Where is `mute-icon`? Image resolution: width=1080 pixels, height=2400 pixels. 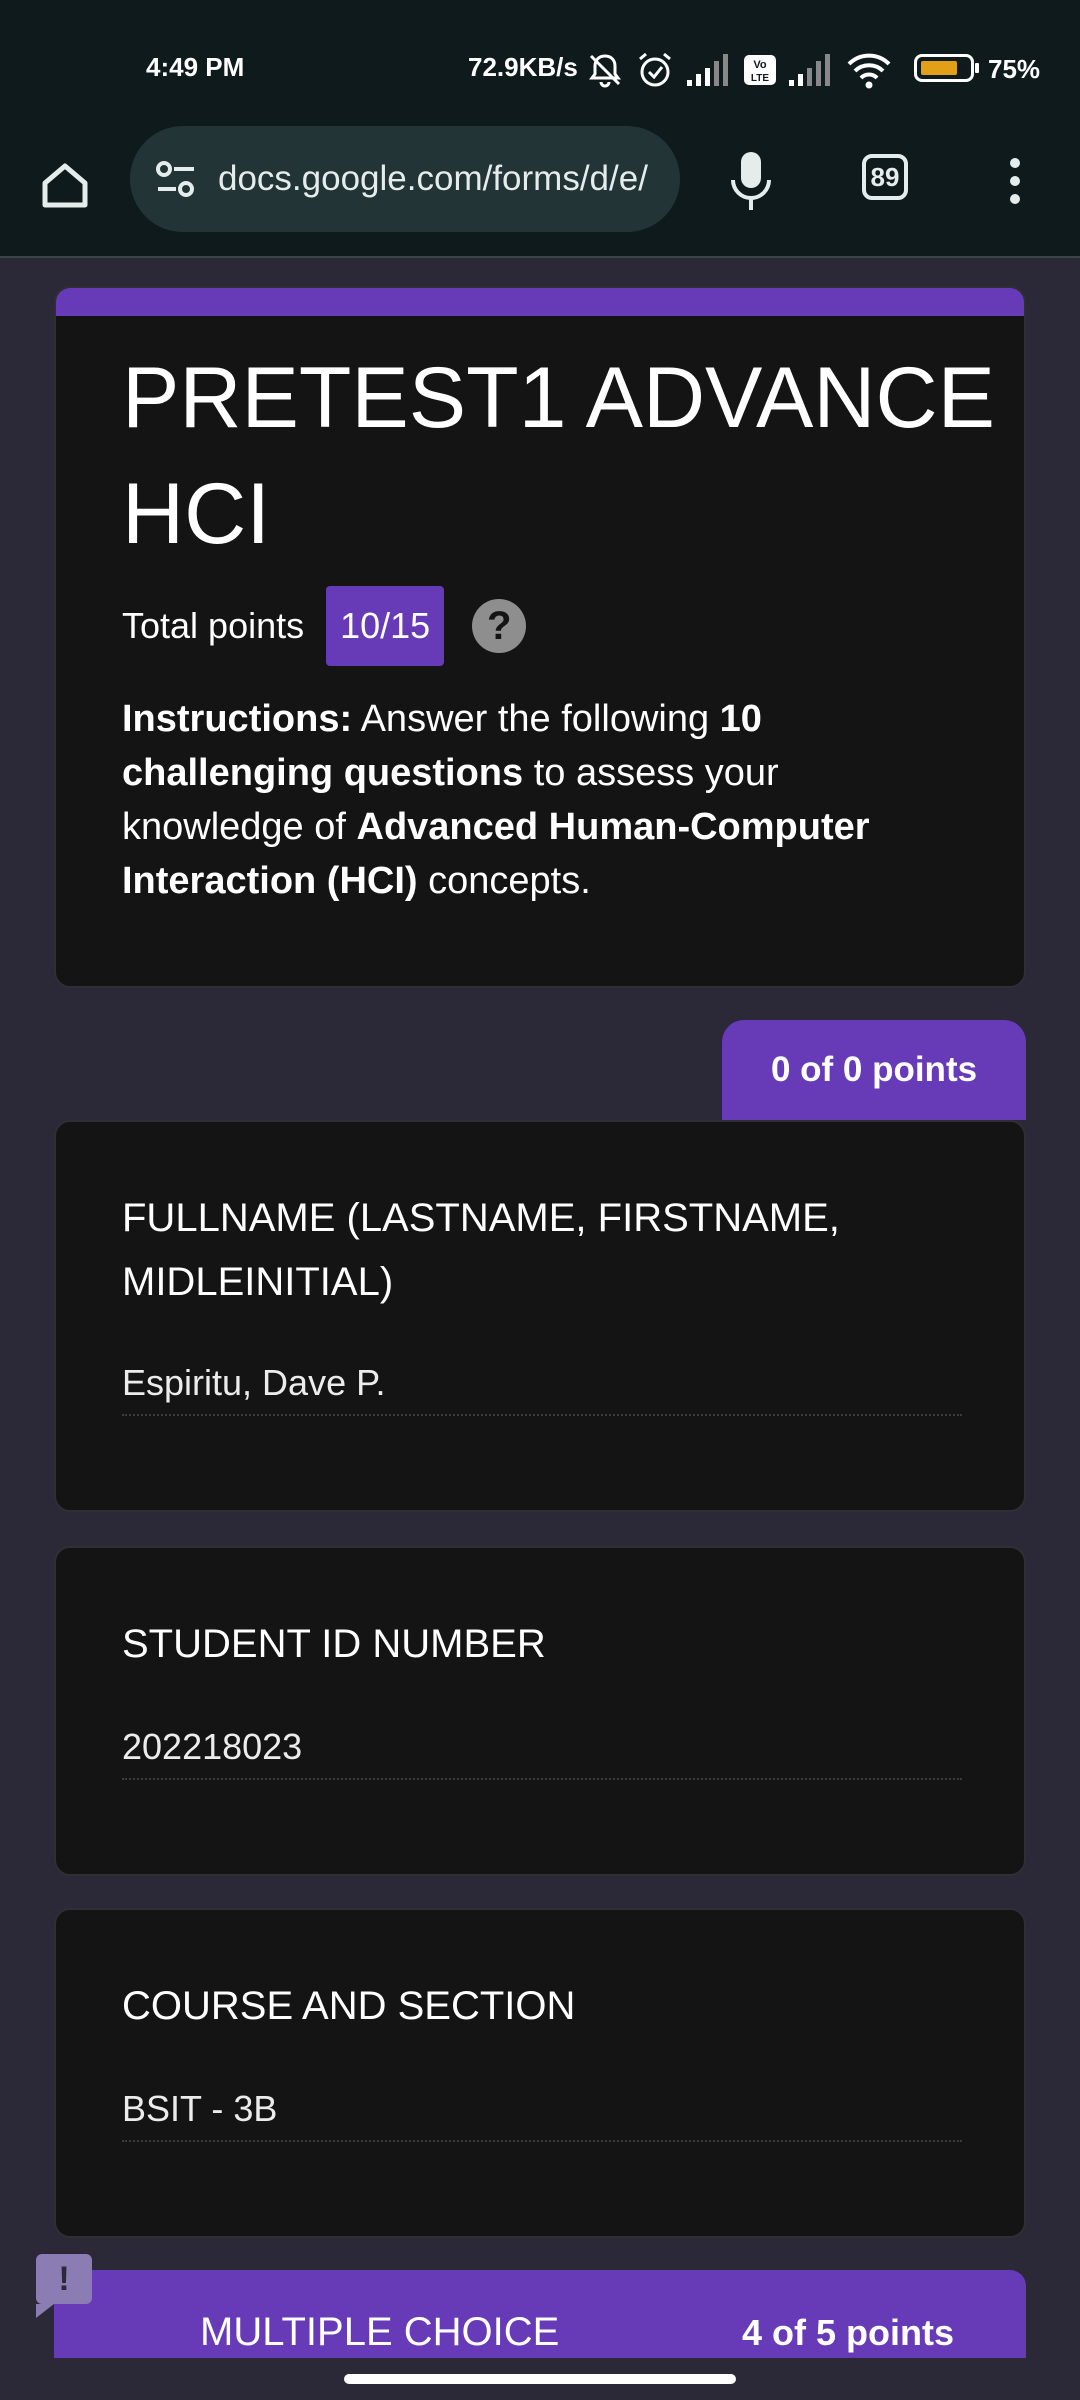
mute-icon is located at coordinates (605, 71).